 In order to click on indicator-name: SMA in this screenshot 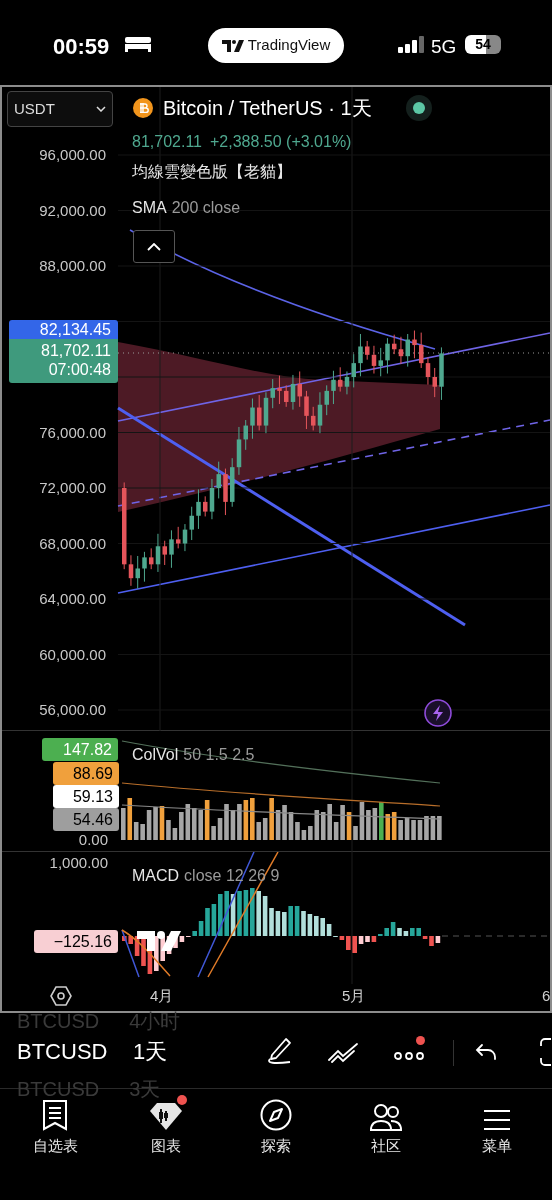, I will do `click(149, 208)`.